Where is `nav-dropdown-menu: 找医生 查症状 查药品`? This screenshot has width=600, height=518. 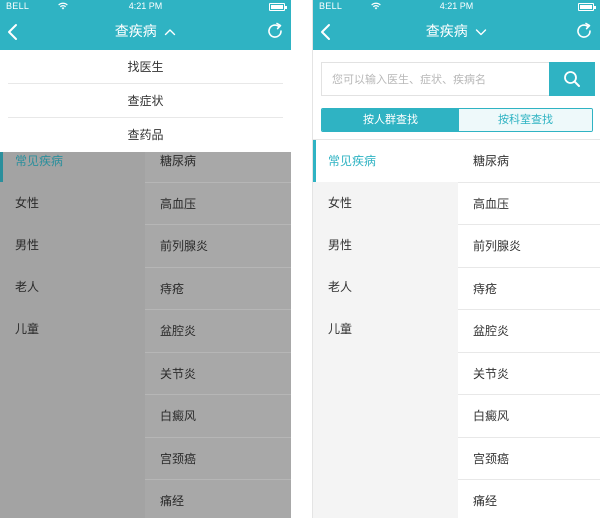
nav-dropdown-menu: 找医生 查症状 查药品 is located at coordinates (145, 101).